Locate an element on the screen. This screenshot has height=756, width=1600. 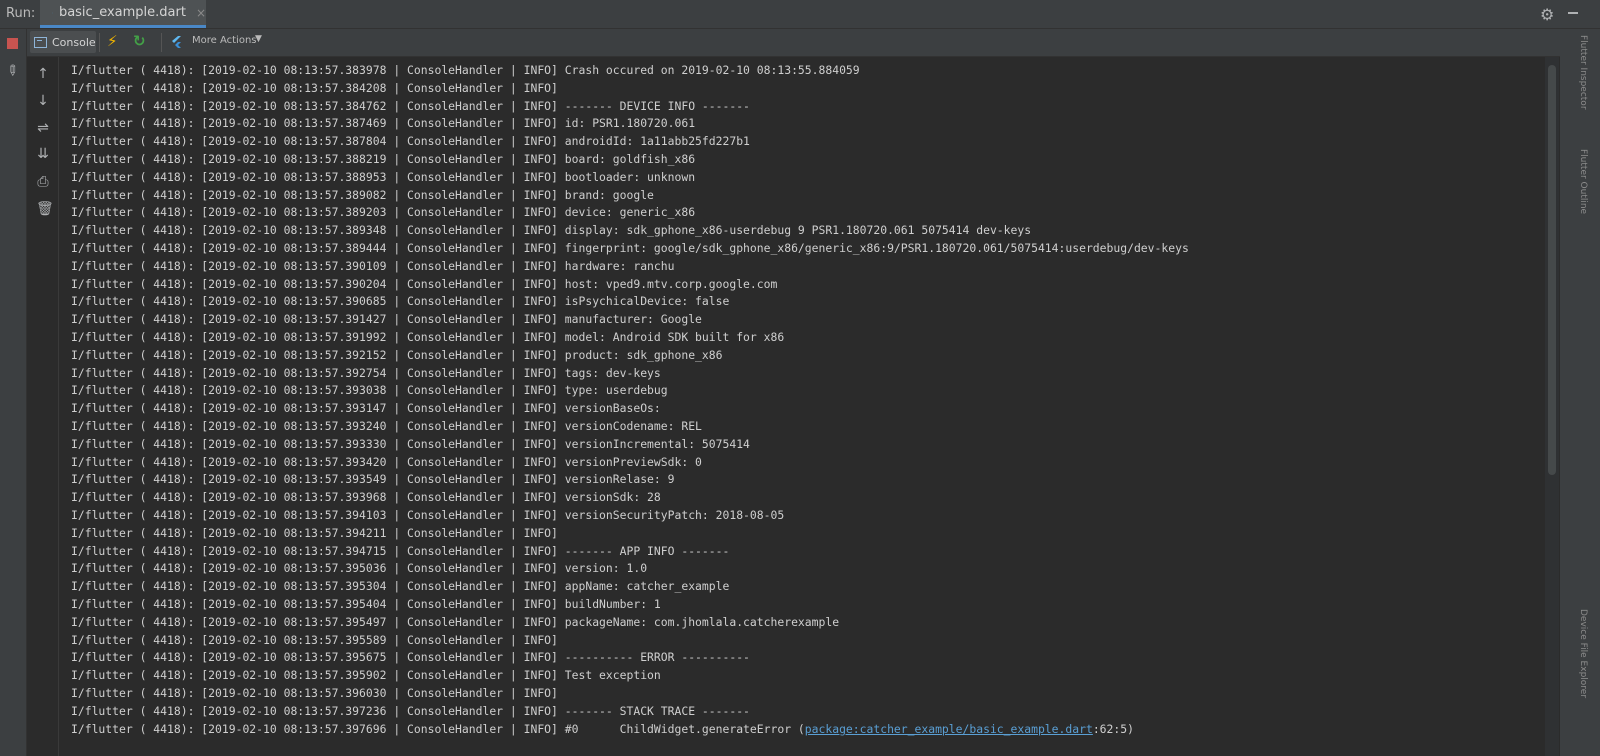
lightning-icon: ⚡ is located at coordinates (112, 41).